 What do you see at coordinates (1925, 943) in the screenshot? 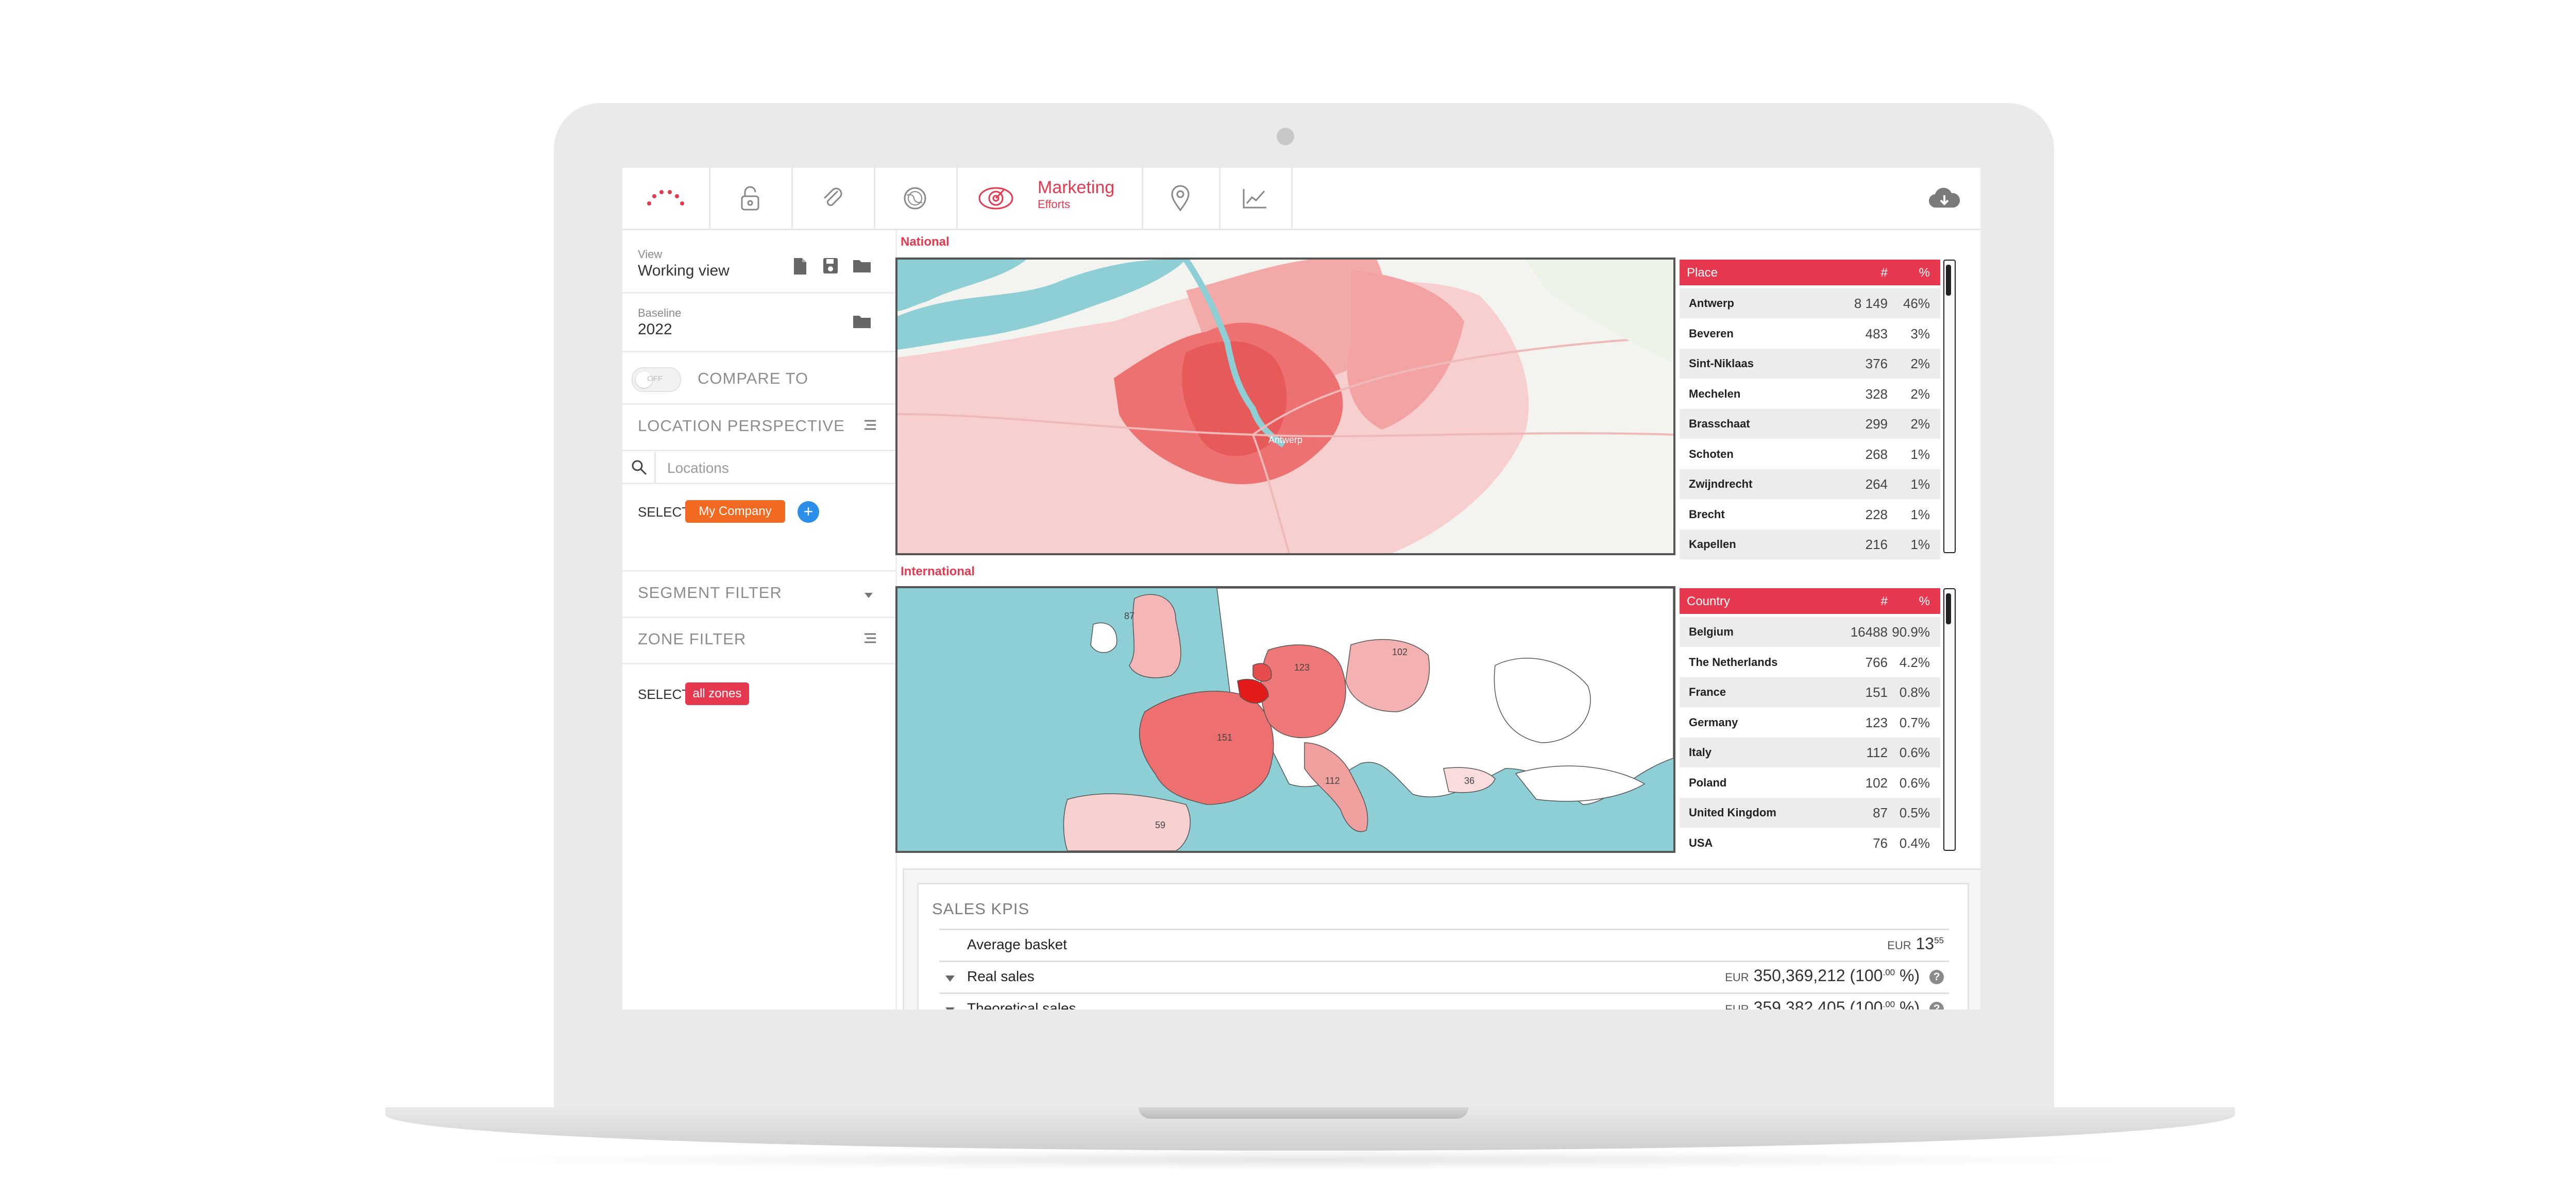
I see `kpi-amount: 13` at bounding box center [1925, 943].